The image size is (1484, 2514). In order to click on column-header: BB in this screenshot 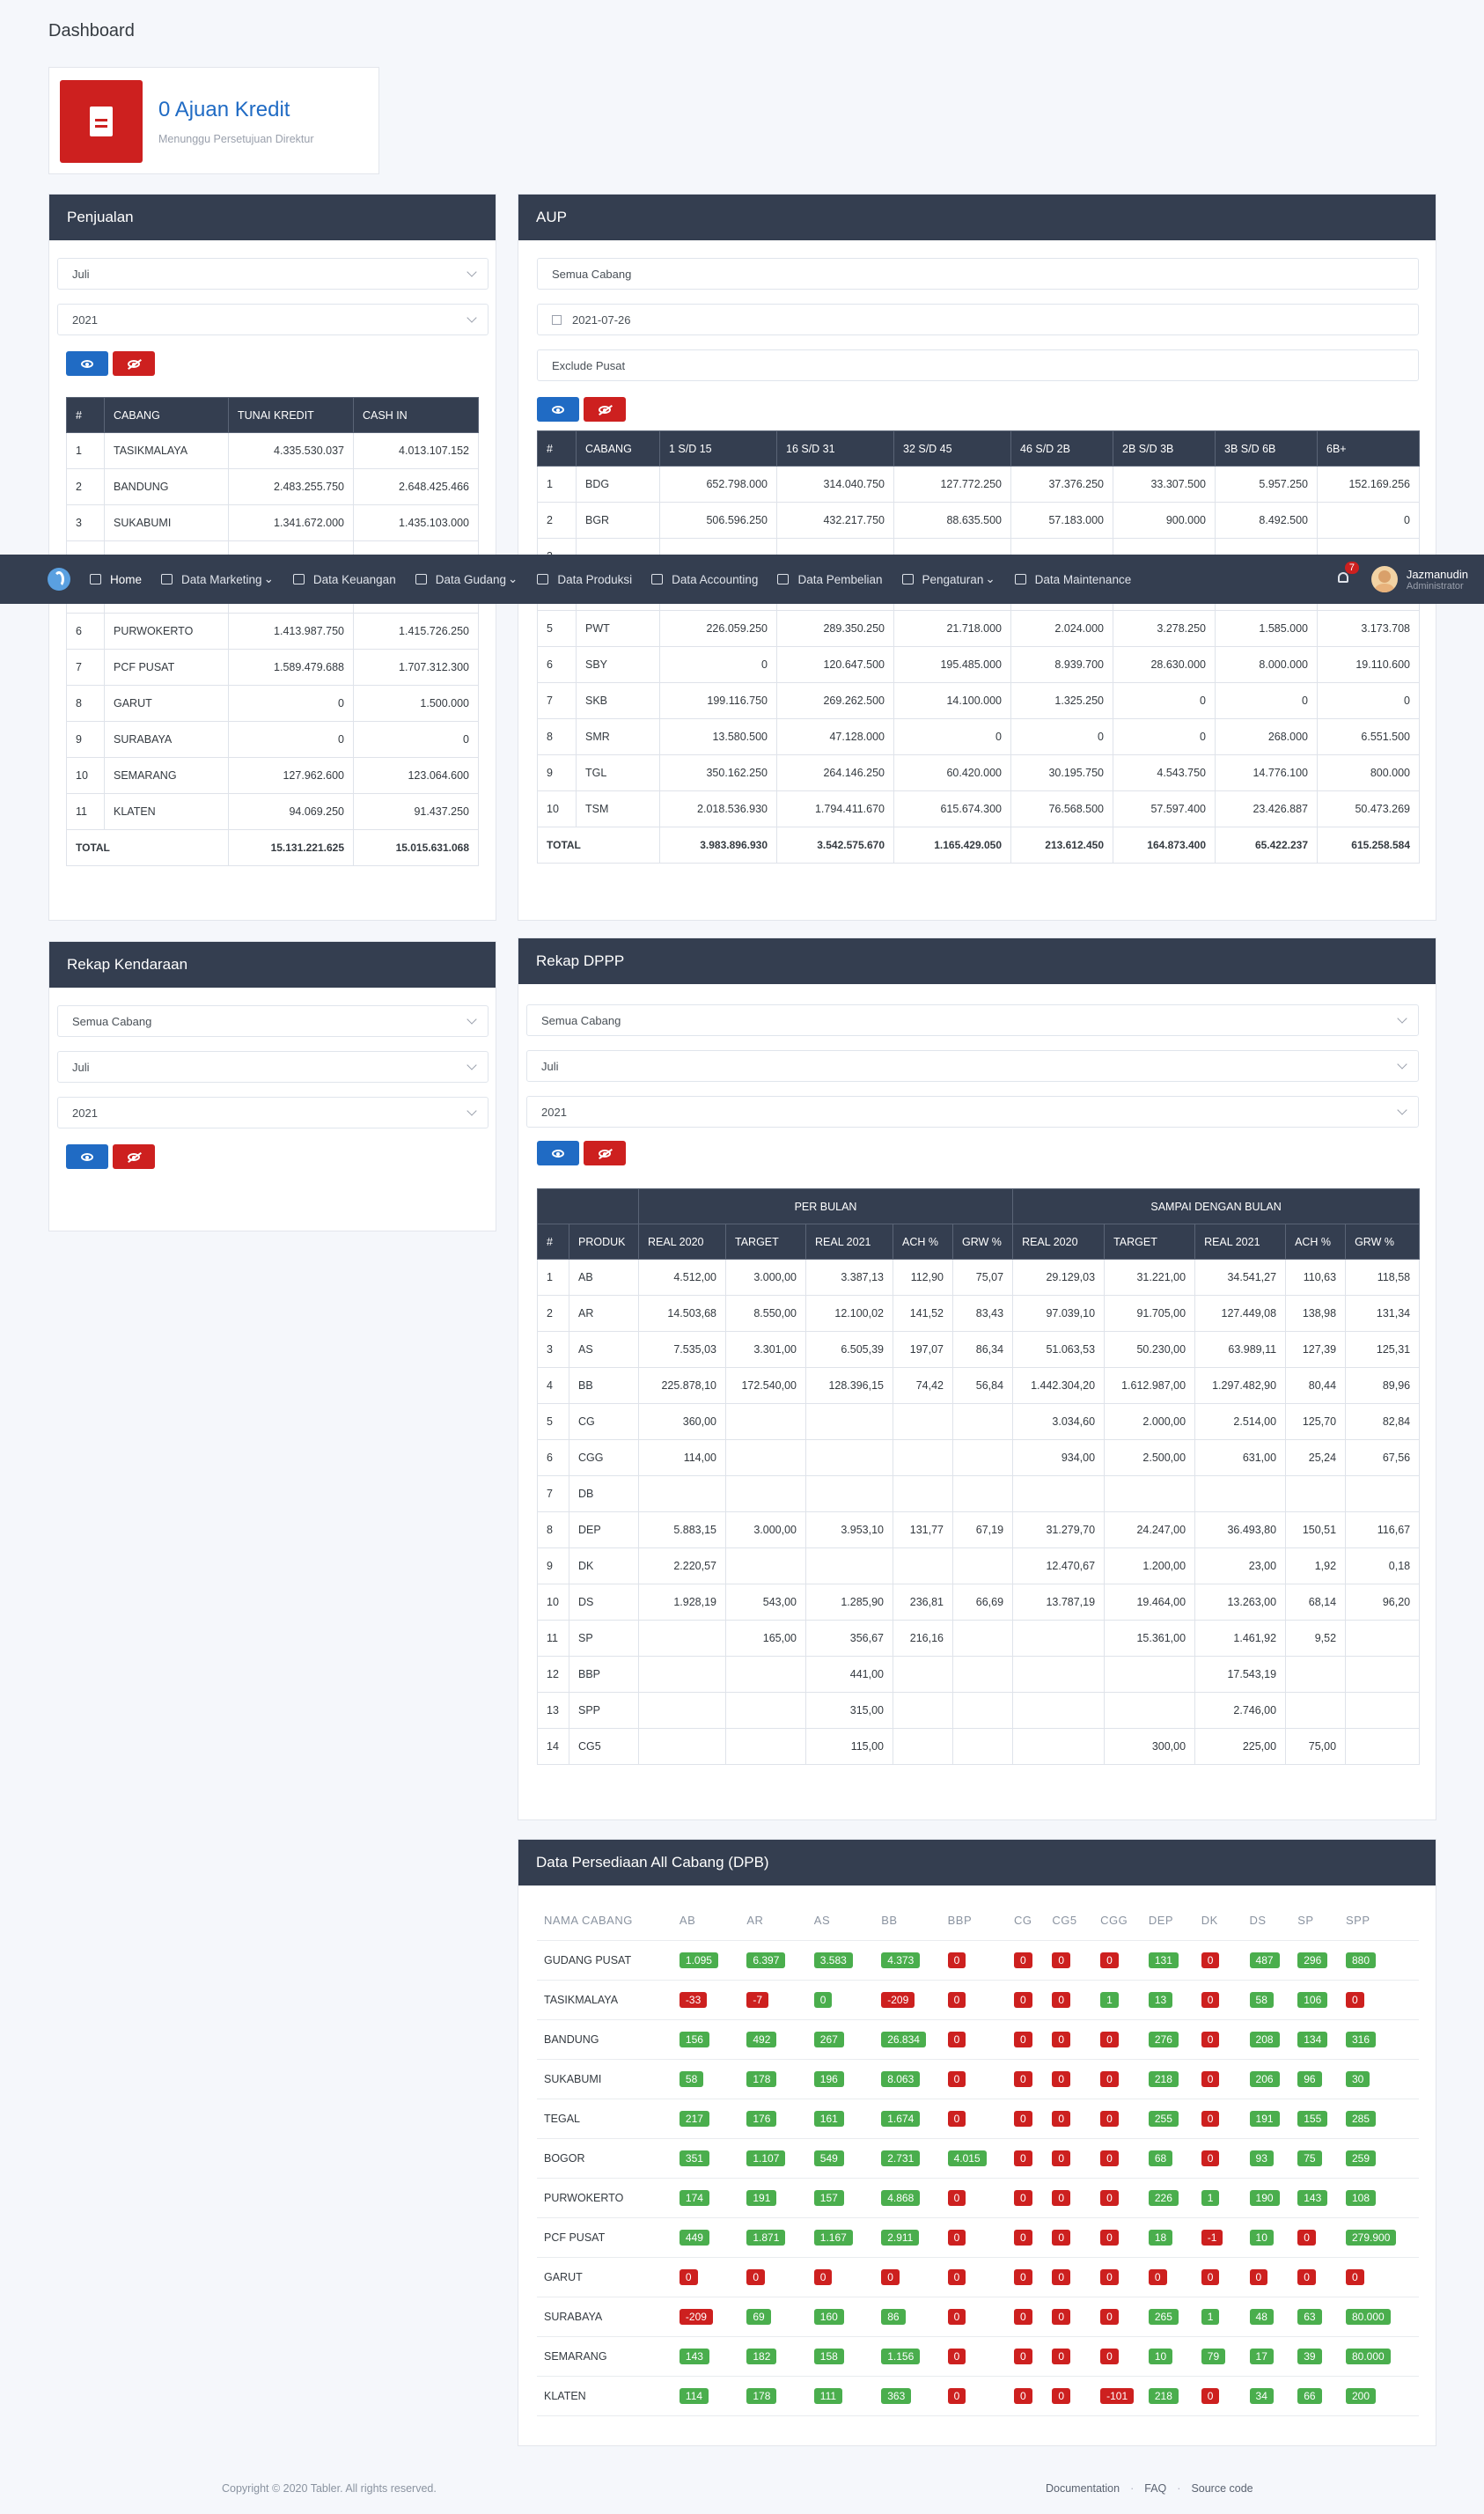, I will do `click(908, 1921)`.